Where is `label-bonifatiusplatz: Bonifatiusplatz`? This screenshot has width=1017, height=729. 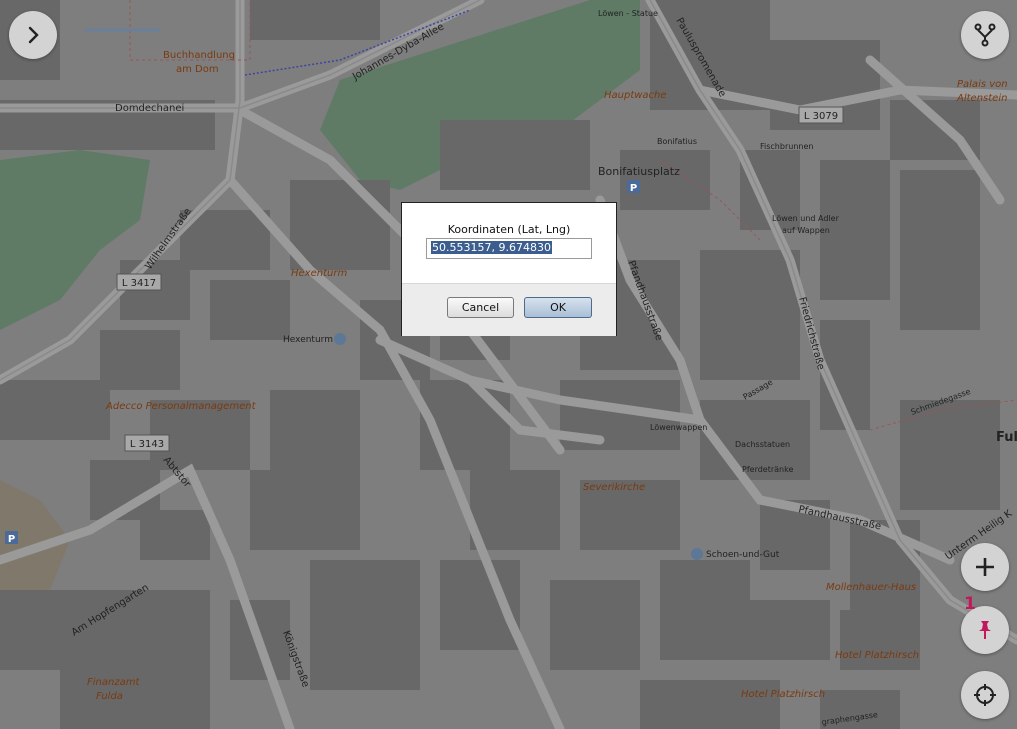
label-bonifatiusplatz: Bonifatiusplatz is located at coordinates (639, 171).